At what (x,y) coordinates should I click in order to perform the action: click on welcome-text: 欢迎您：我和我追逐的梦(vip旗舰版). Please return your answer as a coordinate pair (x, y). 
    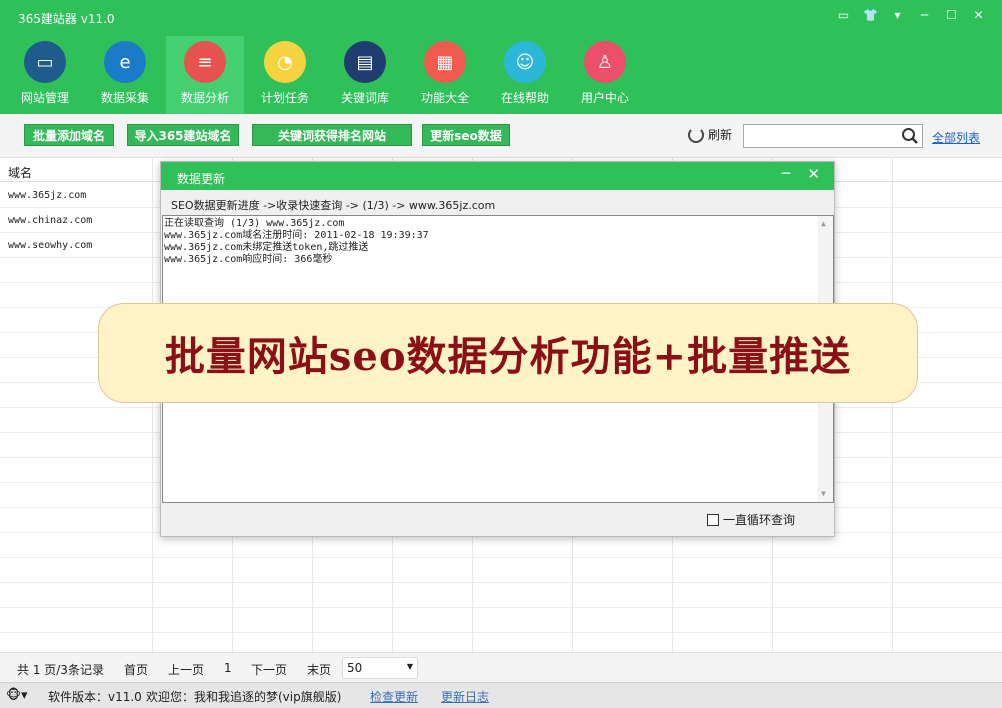
    Looking at the image, I should click on (244, 697).